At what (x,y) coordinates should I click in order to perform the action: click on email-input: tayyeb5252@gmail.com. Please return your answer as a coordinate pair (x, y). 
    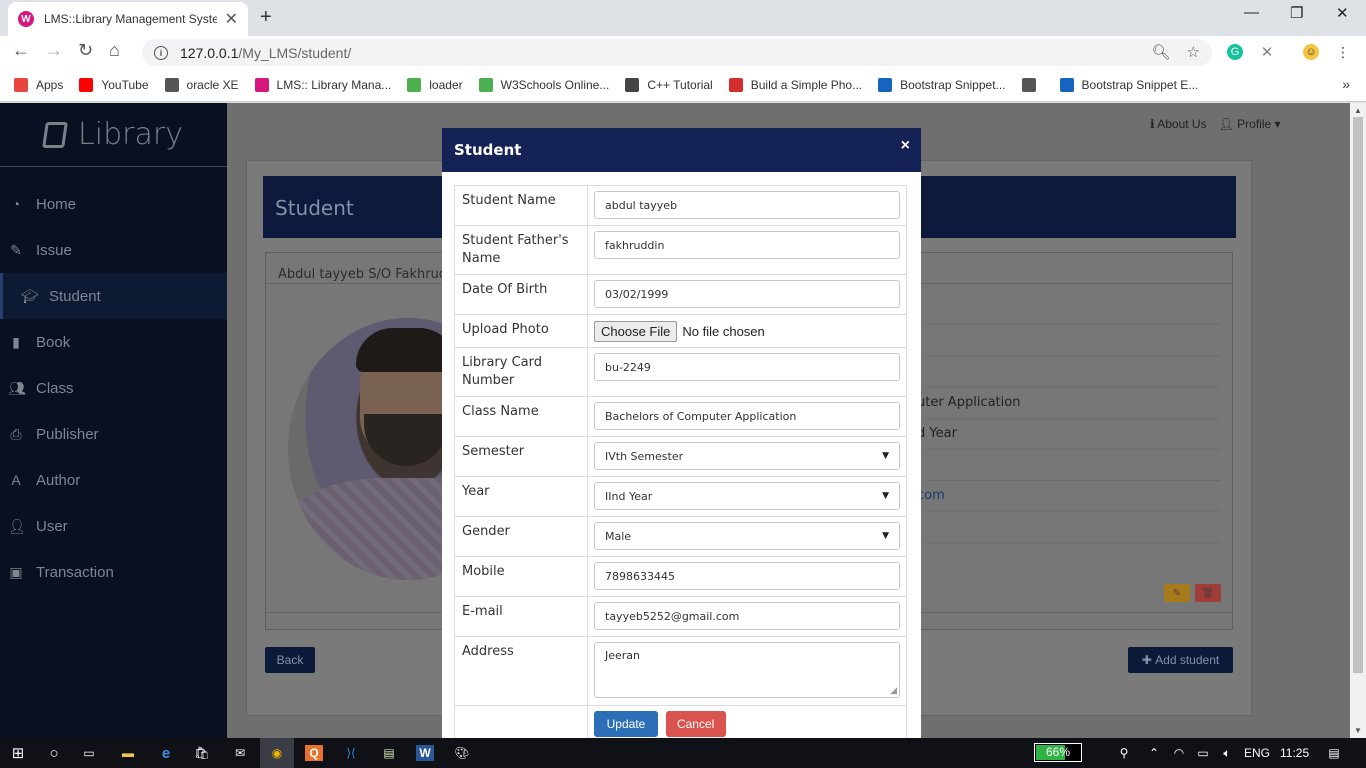
    Looking at the image, I should click on (747, 616).